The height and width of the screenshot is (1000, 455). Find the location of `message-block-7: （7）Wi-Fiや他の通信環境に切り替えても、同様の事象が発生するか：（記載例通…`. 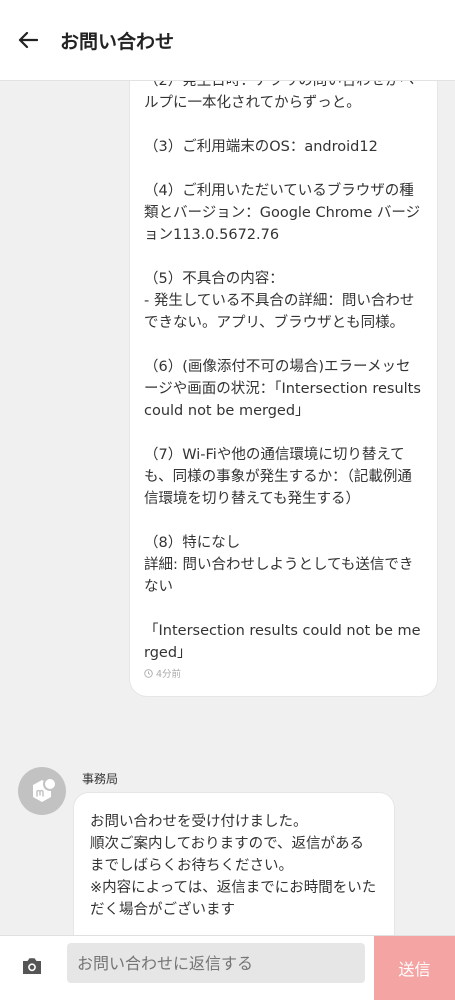

message-block-7: （7）Wi-Fiや他の通信環境に切り替えても、同様の事象が発生するか：（記載例通… is located at coordinates (278, 477).